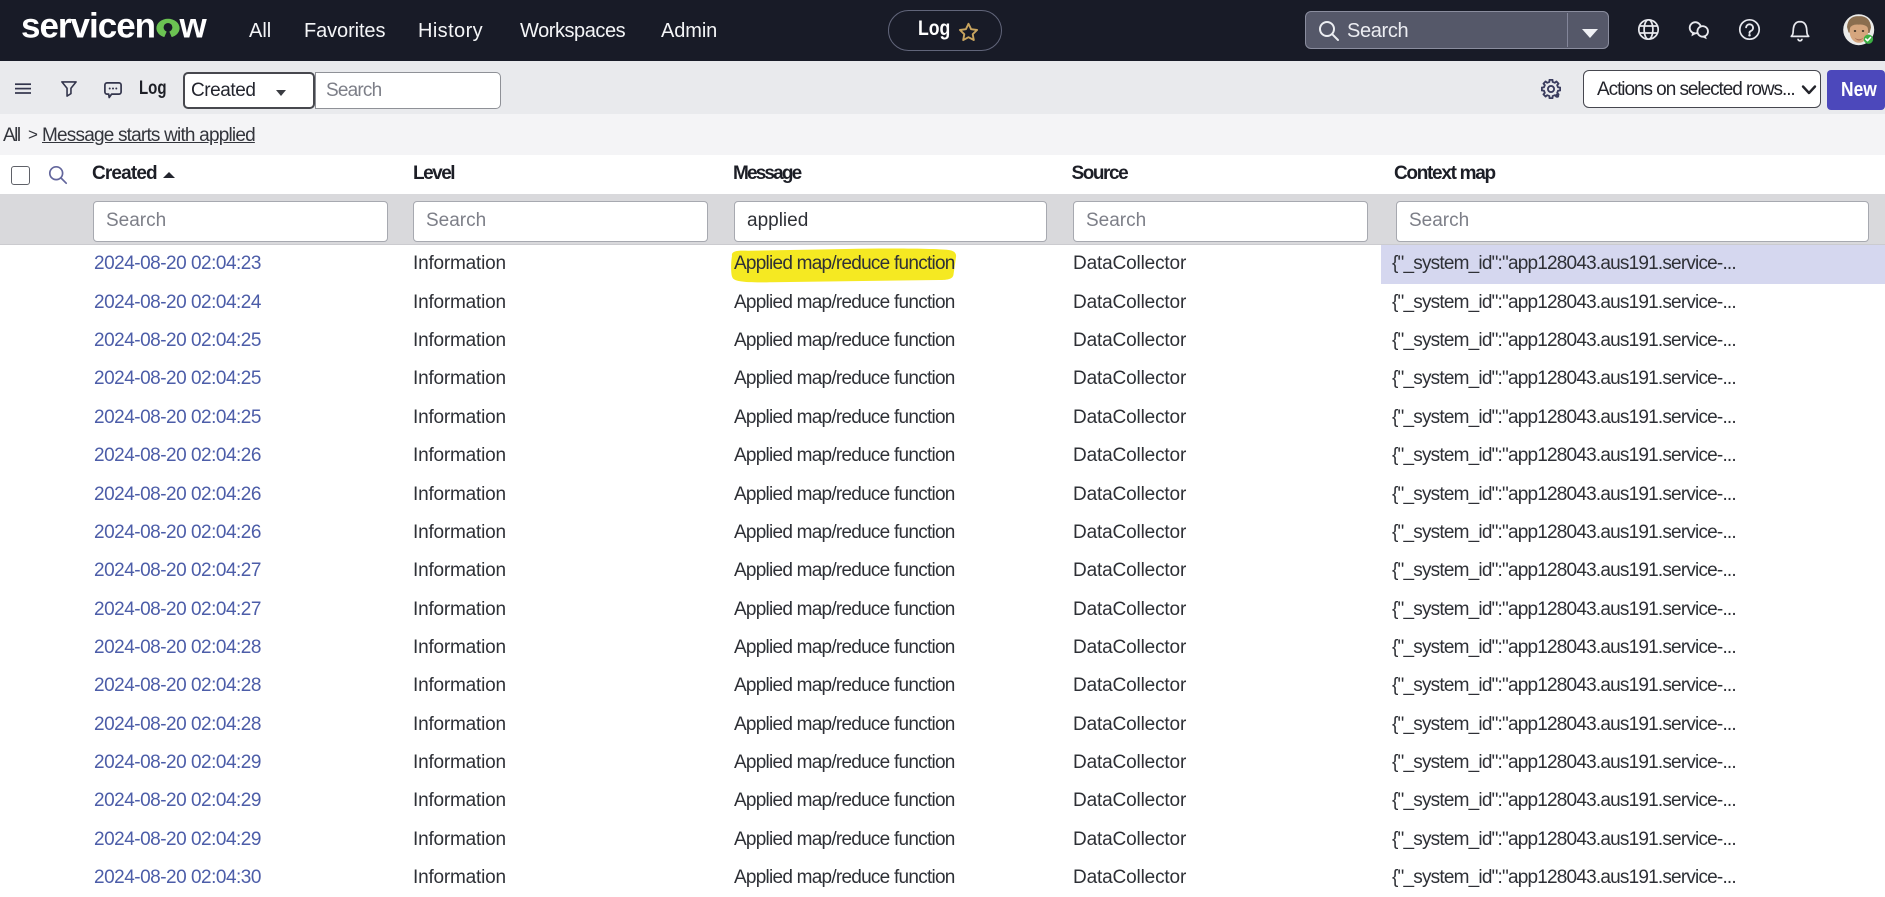 The width and height of the screenshot is (1885, 897). Describe the element at coordinates (88, 26) in the screenshot. I see `svg-text: servicen` at that location.